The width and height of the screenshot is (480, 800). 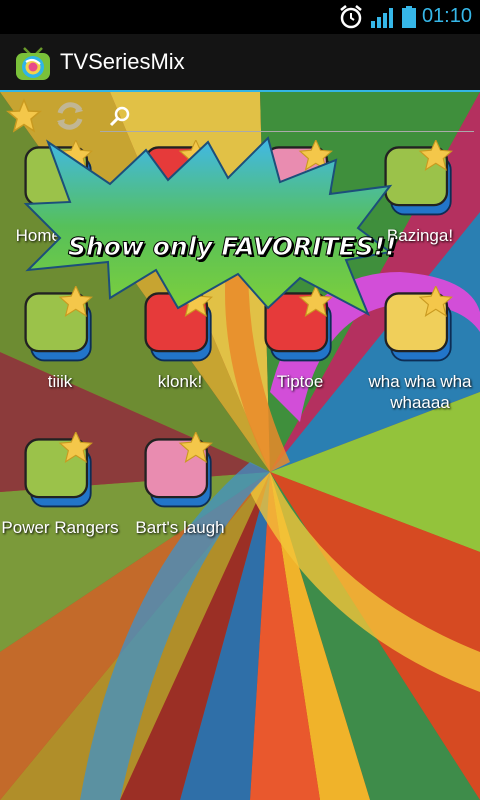 I want to click on sound-label: wha wha wha whaaaa, so click(x=420, y=392).